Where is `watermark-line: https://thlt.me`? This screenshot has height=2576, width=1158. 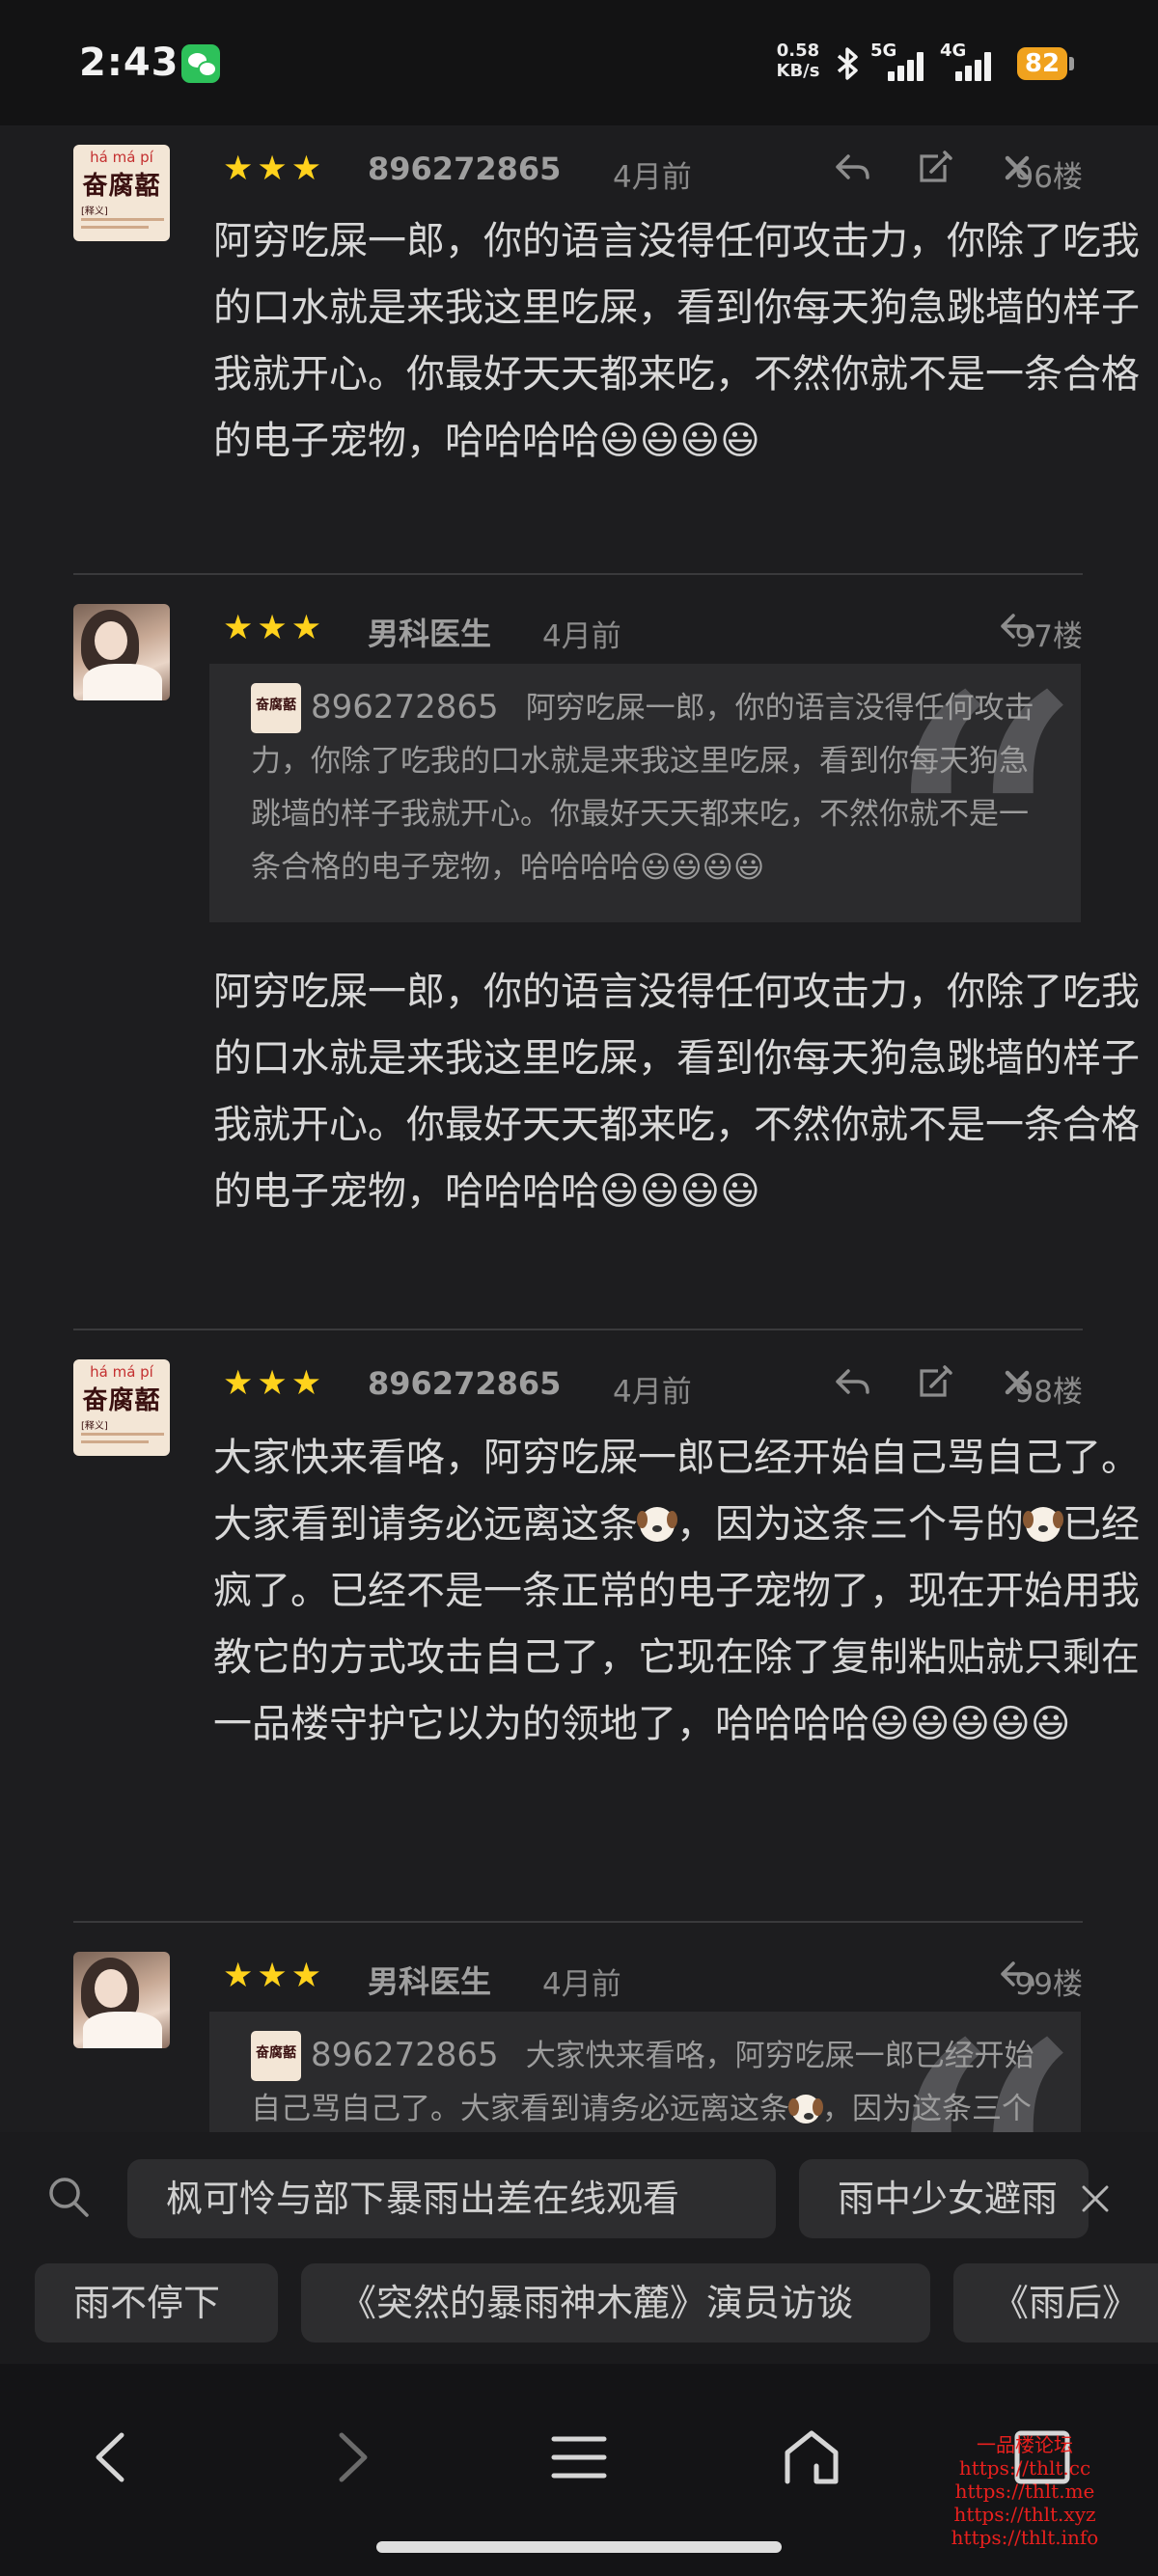 watermark-line: https://thlt.me is located at coordinates (1024, 2491).